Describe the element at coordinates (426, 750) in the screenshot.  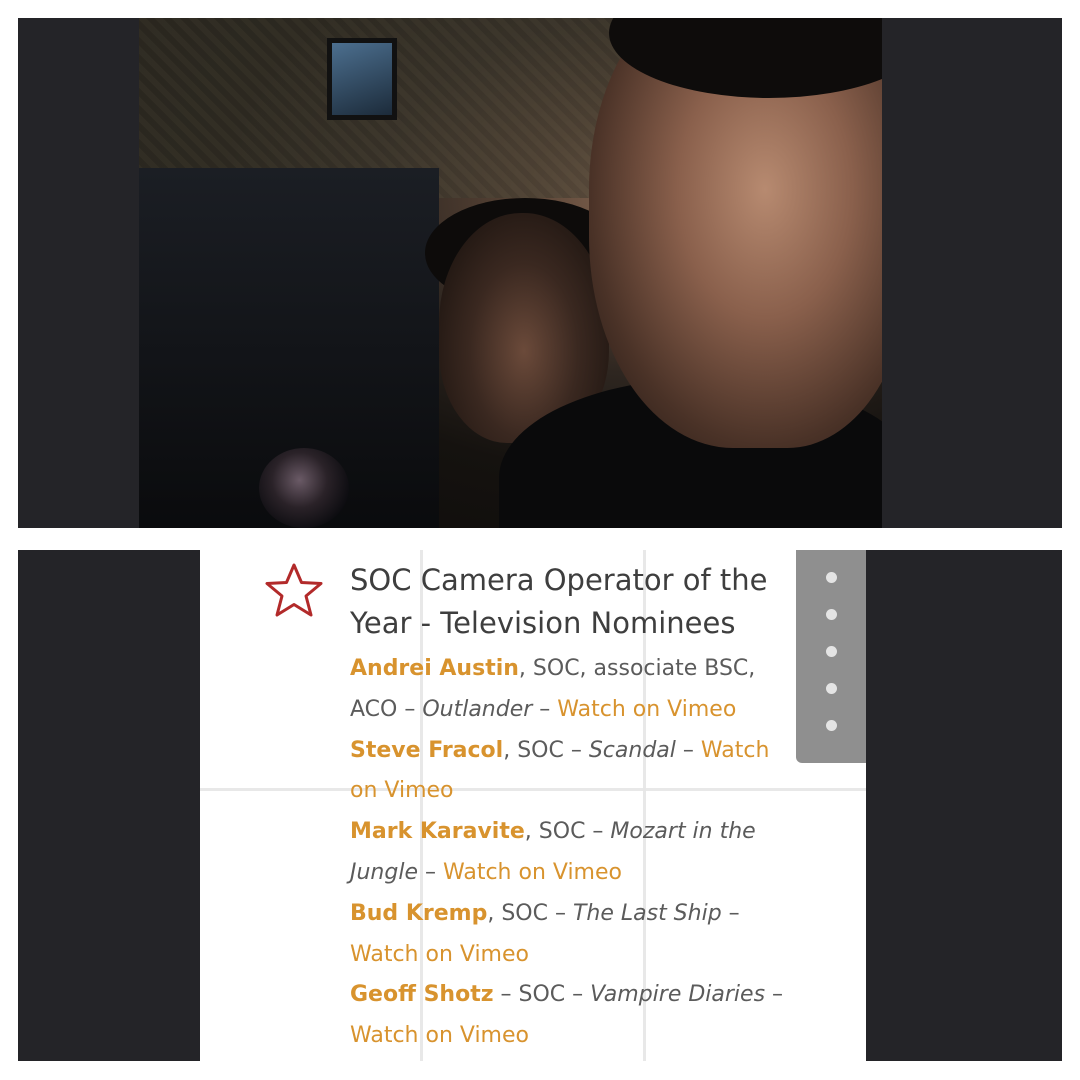
I see `nominee-name: Steve Fracol` at that location.